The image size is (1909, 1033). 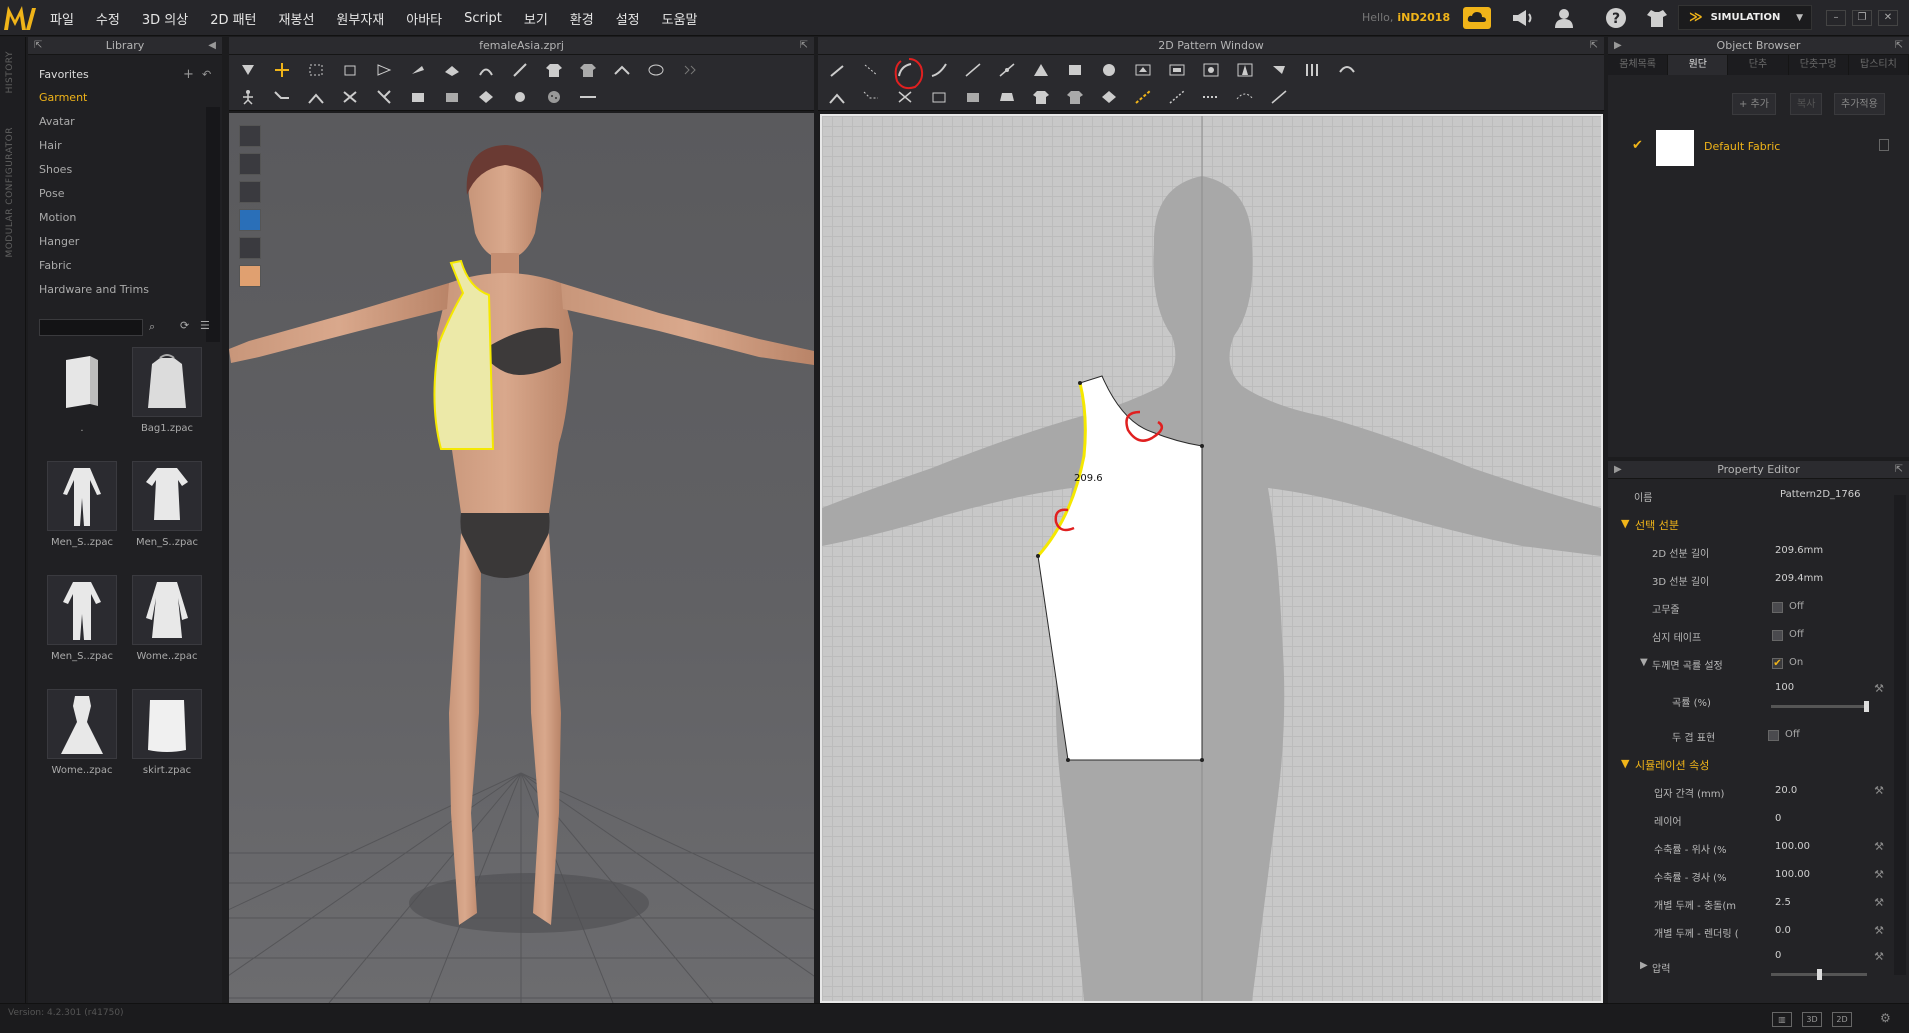 I want to click on internal-circle-icon, so click(x=1211, y=70).